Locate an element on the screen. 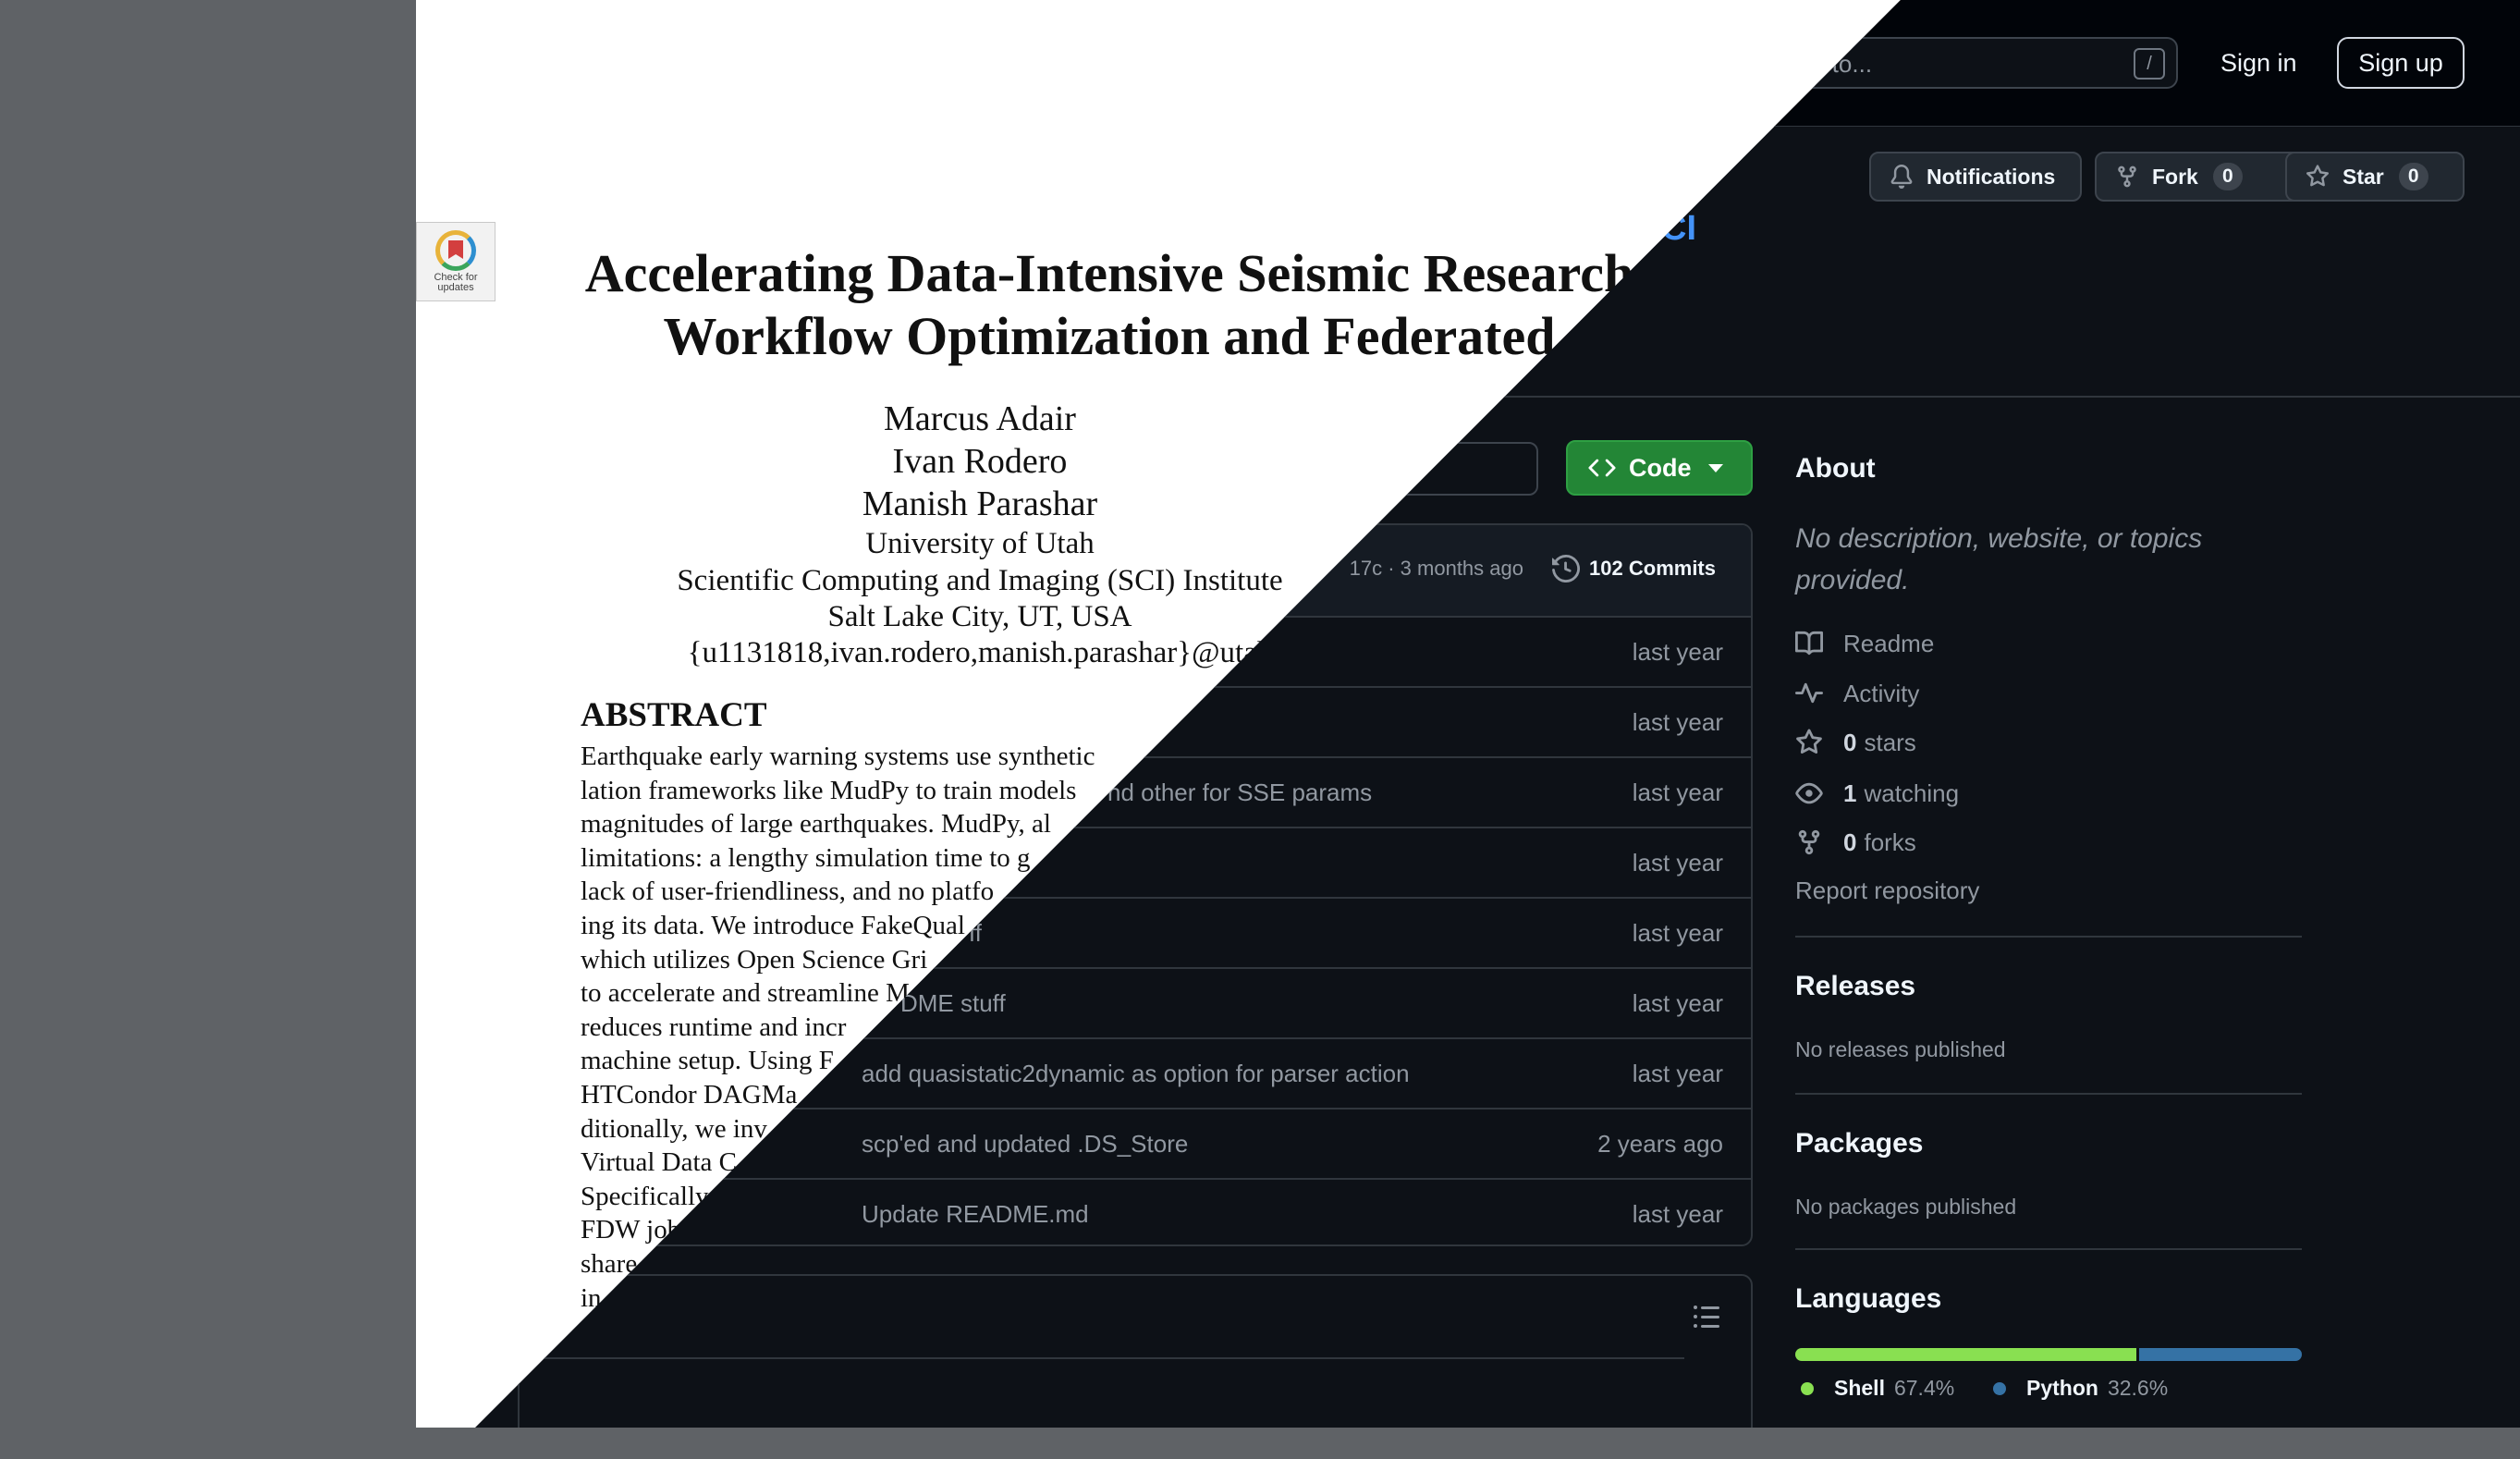 This screenshot has width=2520, height=1459. outline-list-icon is located at coordinates (1706, 1316).